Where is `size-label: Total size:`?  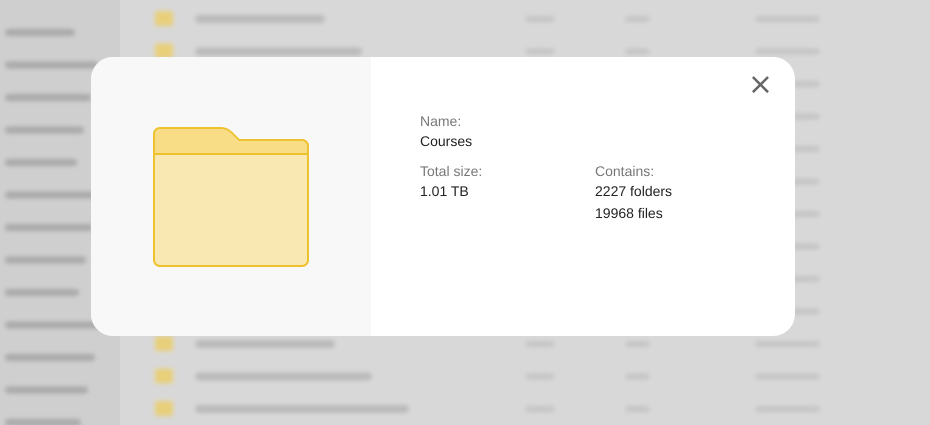
size-label: Total size: is located at coordinates (451, 171).